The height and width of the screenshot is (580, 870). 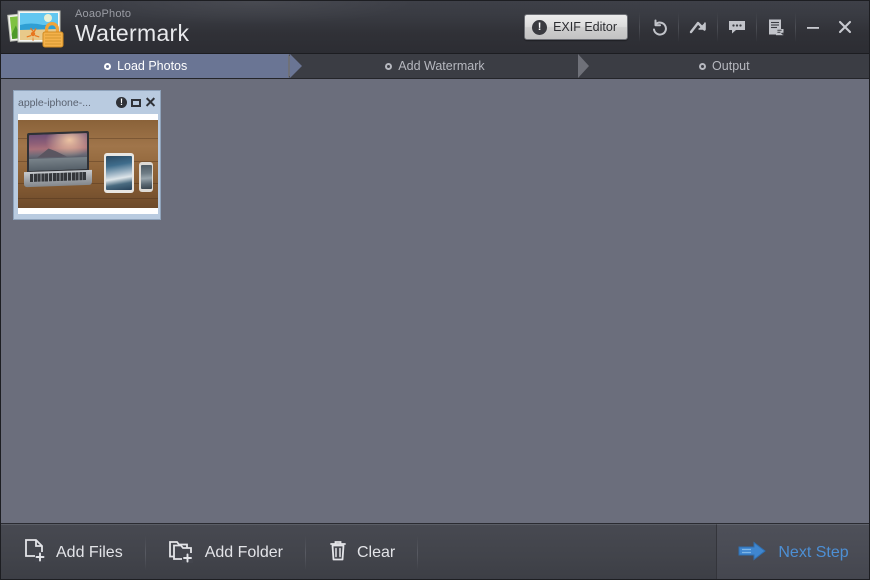 I want to click on maximize-icon, so click(x=136, y=102).